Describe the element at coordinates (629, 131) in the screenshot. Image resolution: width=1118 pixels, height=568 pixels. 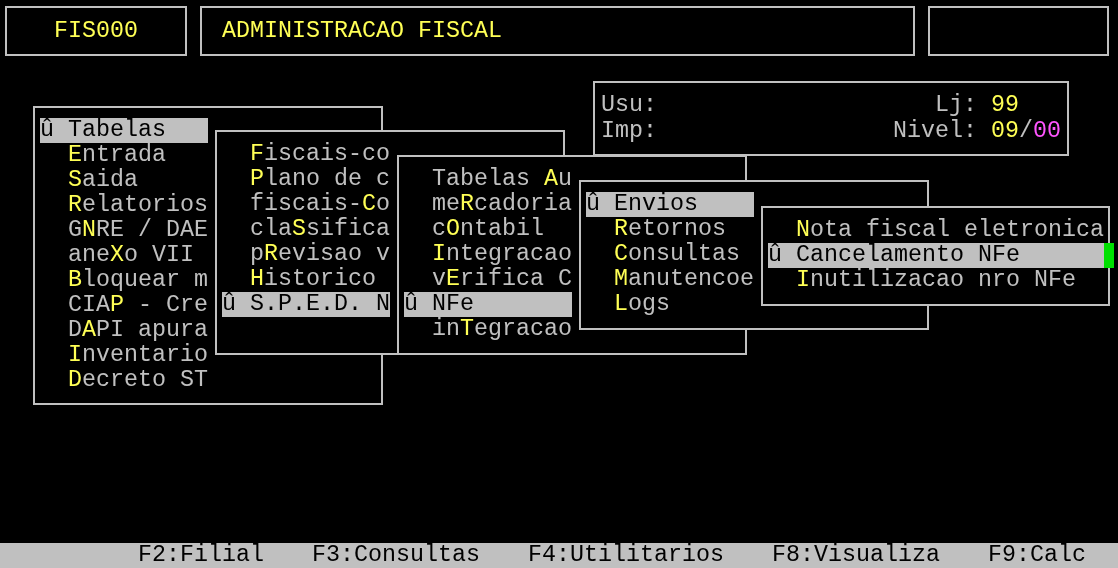
I see `printer-label: Imp:` at that location.